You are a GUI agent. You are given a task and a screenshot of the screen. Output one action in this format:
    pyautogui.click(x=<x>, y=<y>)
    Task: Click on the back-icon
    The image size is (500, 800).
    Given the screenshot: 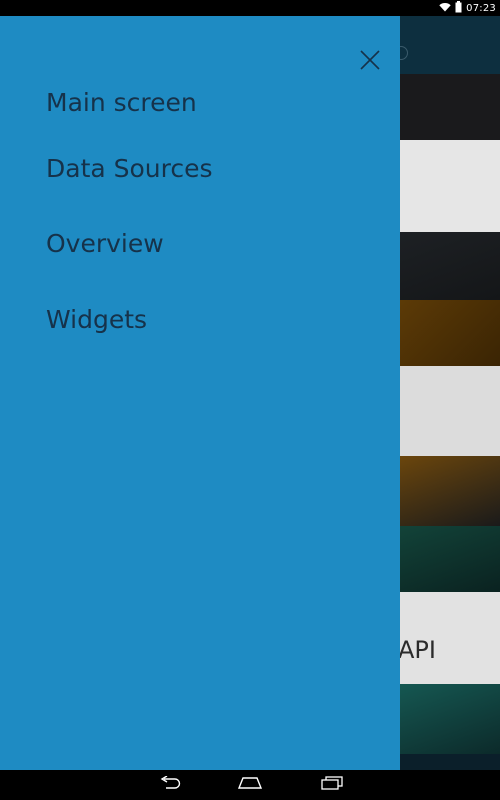 What is the action you would take?
    pyautogui.click(x=170, y=784)
    